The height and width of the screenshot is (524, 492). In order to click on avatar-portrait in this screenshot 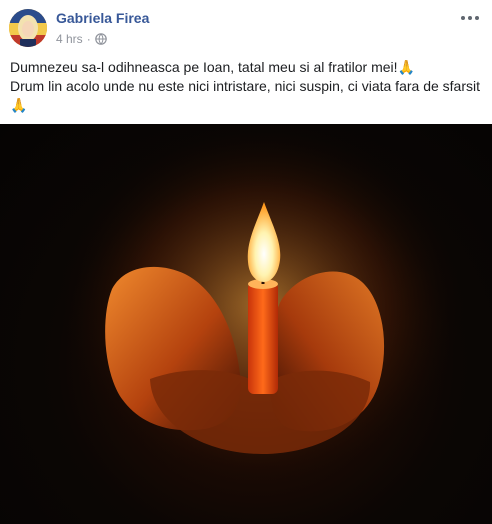, I will do `click(28, 28)`.